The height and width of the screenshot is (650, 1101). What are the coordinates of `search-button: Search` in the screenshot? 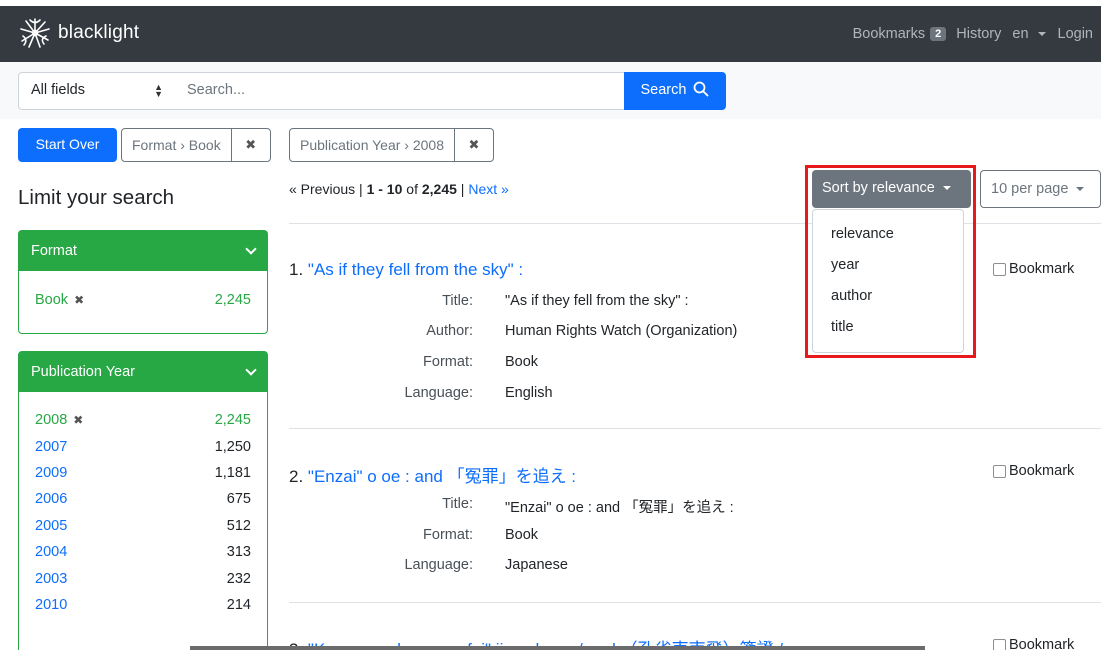 It's located at (675, 91).